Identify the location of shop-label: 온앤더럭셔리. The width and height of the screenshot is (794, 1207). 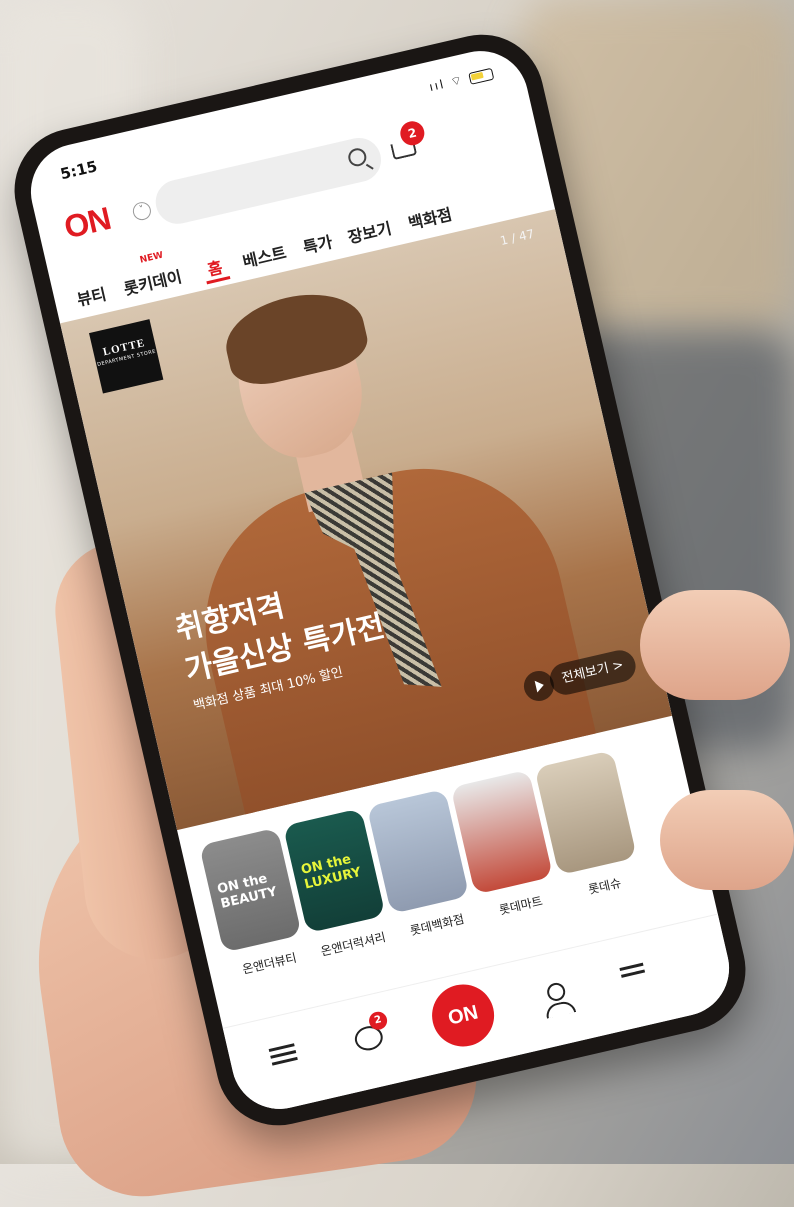
(353, 944).